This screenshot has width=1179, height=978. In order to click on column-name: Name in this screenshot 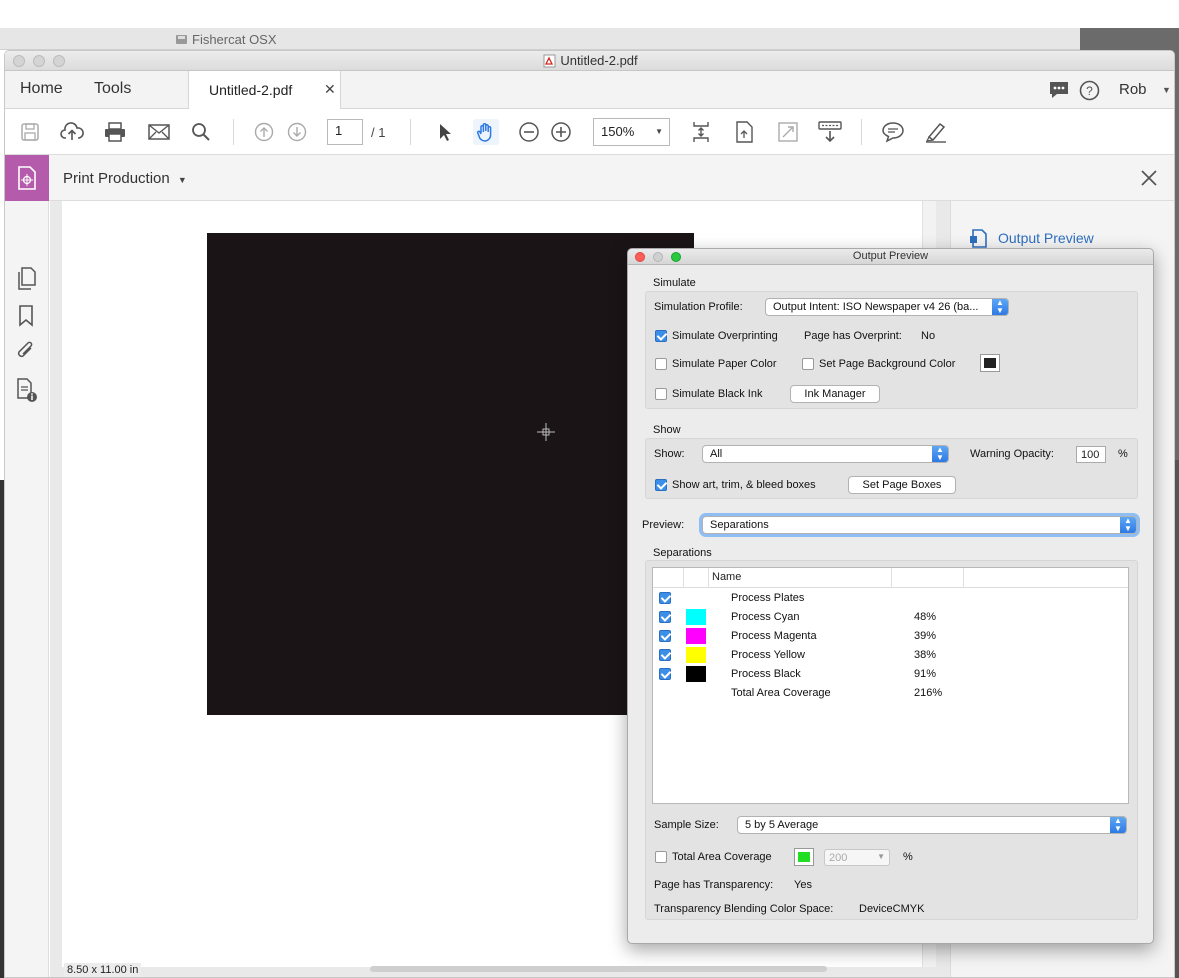, I will do `click(800, 578)`.